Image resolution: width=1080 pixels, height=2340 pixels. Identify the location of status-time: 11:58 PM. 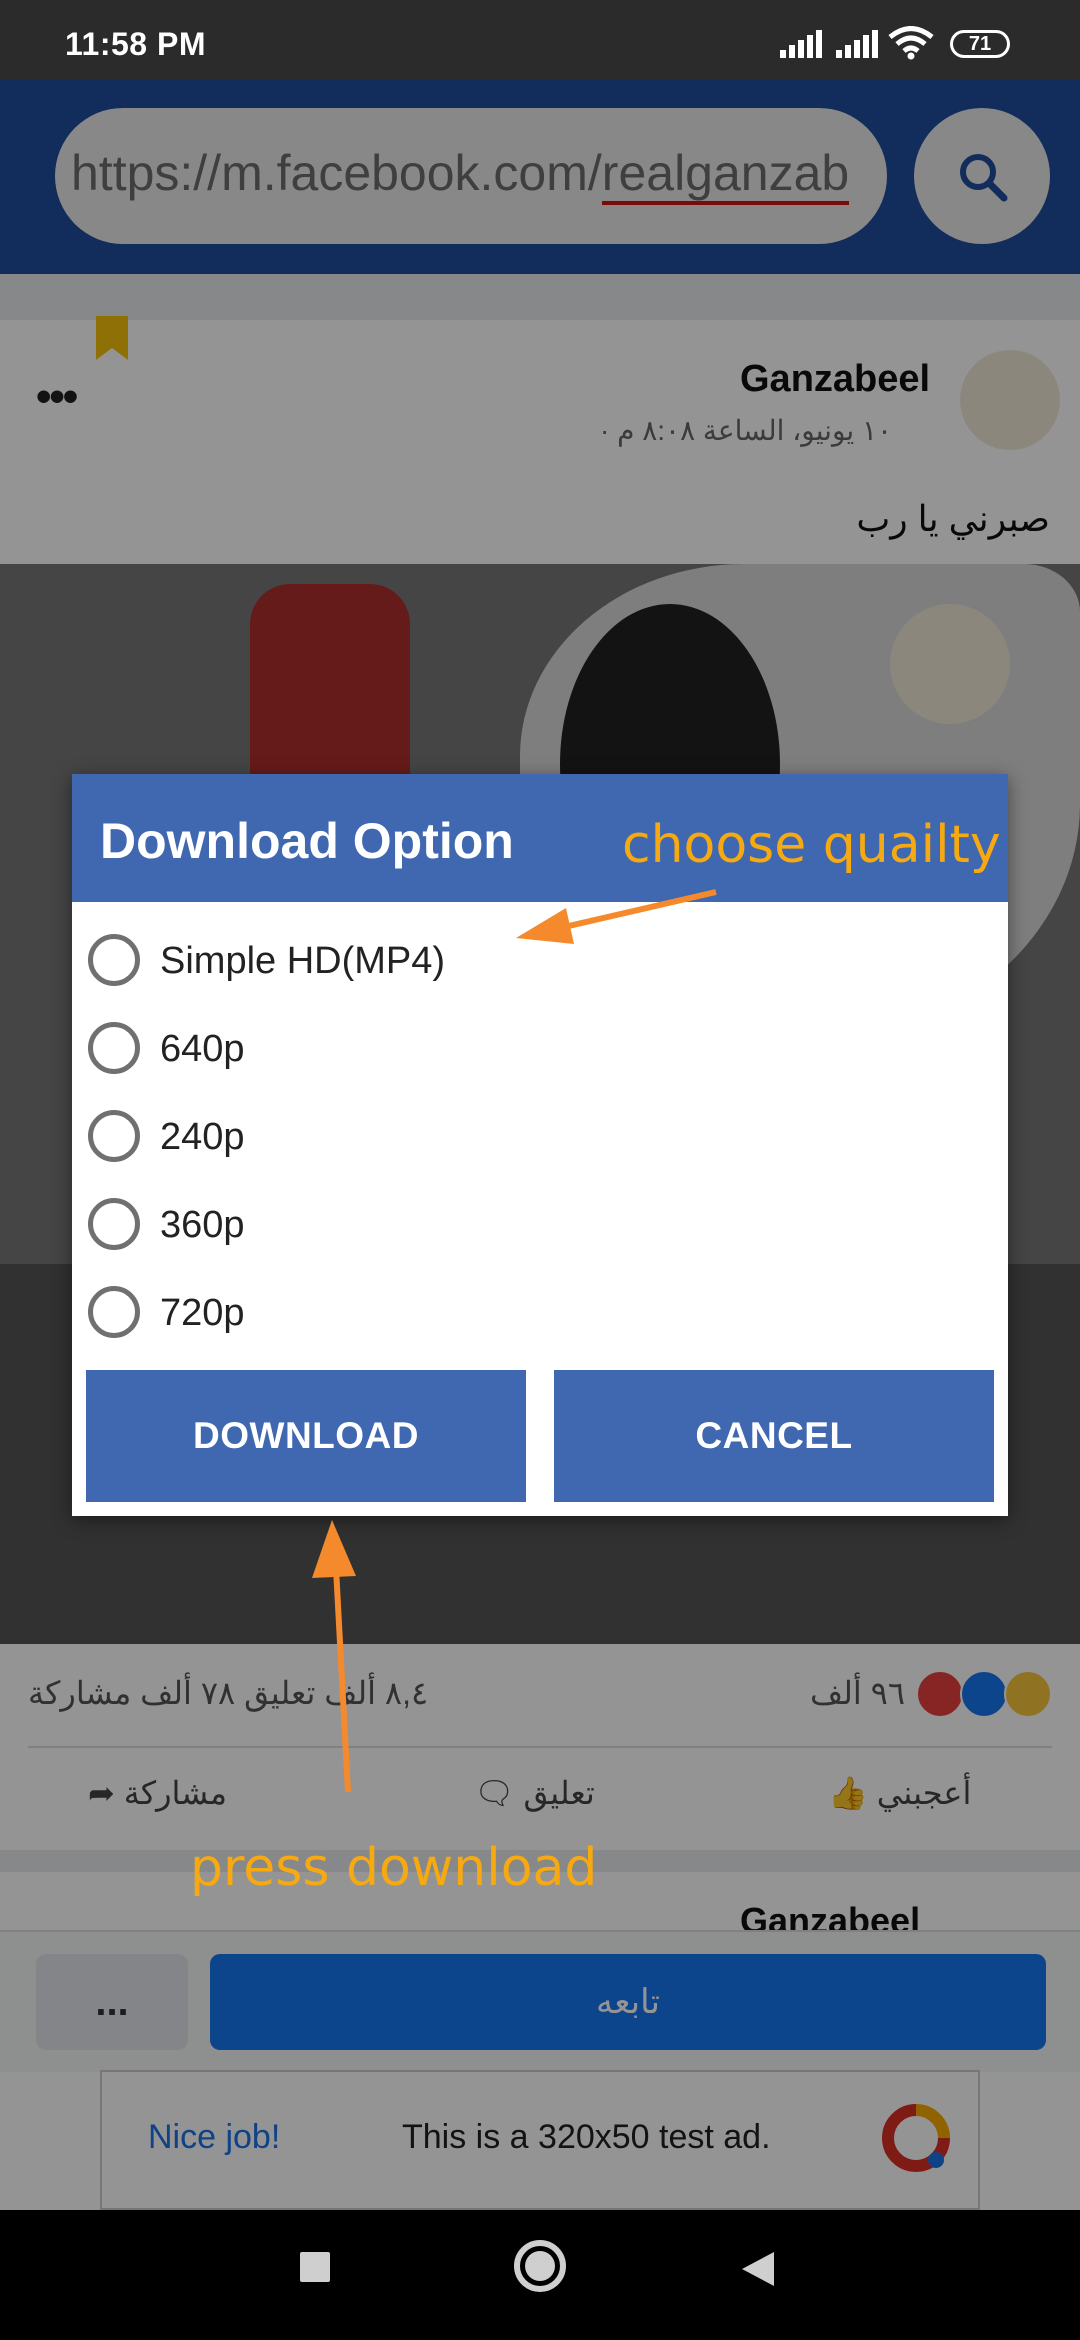
(135, 44).